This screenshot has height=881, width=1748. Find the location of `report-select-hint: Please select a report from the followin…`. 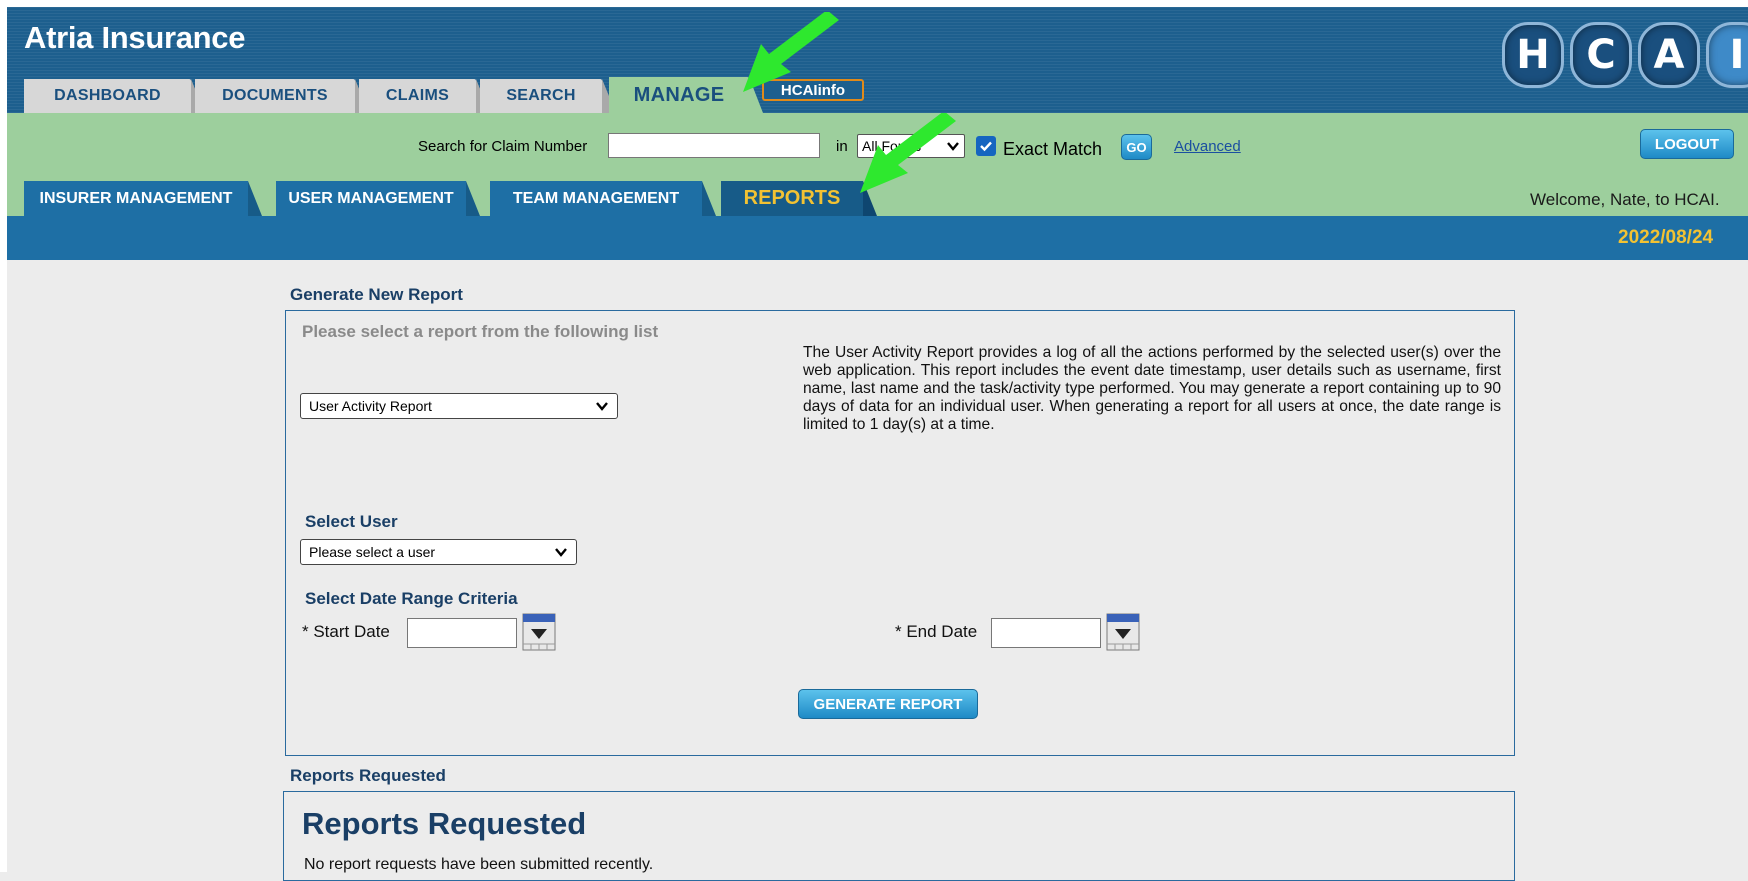

report-select-hint: Please select a report from the followin… is located at coordinates (480, 331).